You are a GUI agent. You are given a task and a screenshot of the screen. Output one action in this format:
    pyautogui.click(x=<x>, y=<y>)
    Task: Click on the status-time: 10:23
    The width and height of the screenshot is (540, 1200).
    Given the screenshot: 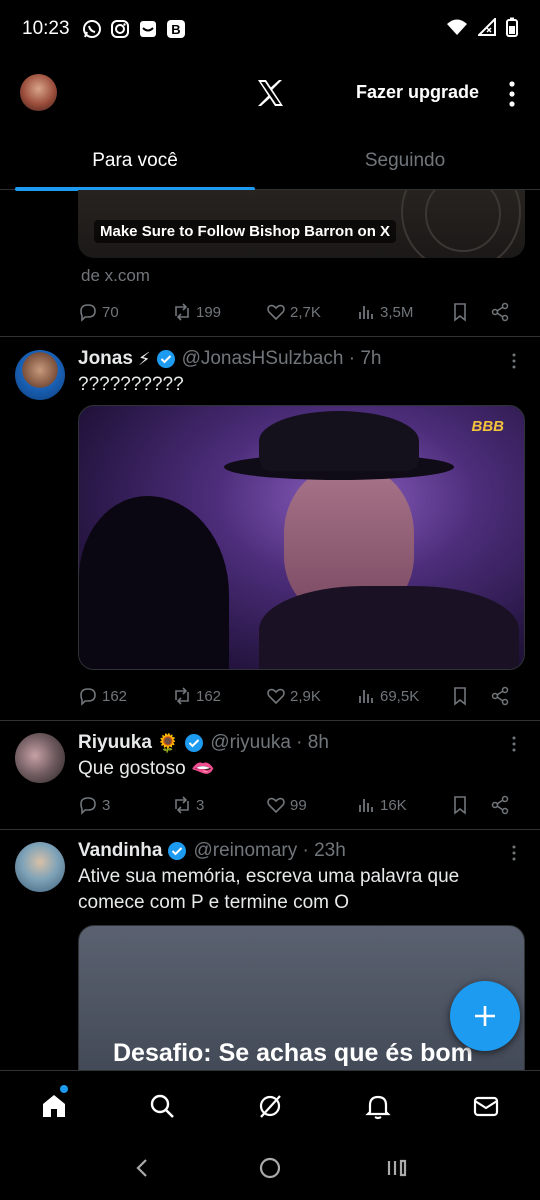 What is the action you would take?
    pyautogui.click(x=46, y=28)
    